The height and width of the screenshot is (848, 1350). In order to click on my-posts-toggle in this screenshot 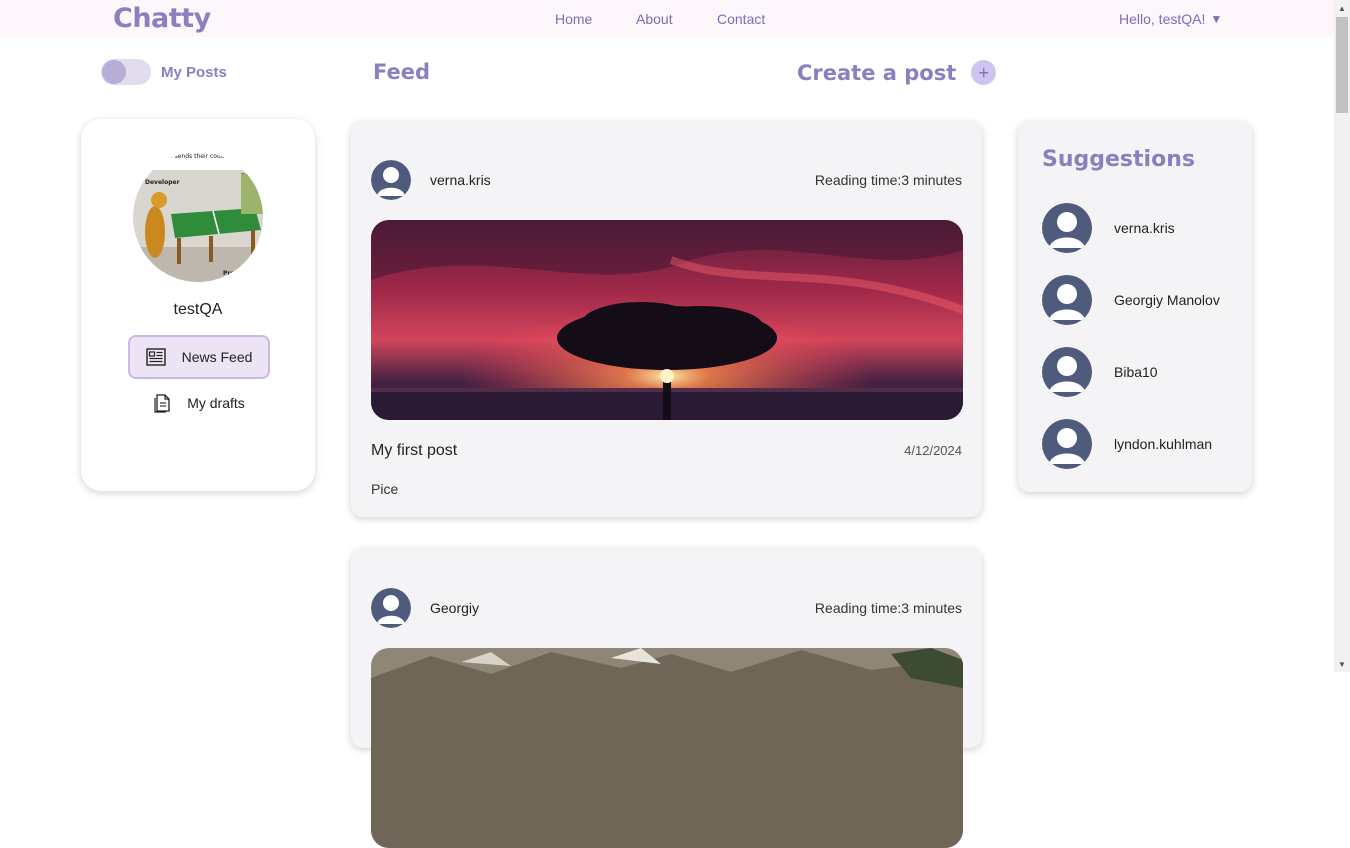, I will do `click(126, 72)`.